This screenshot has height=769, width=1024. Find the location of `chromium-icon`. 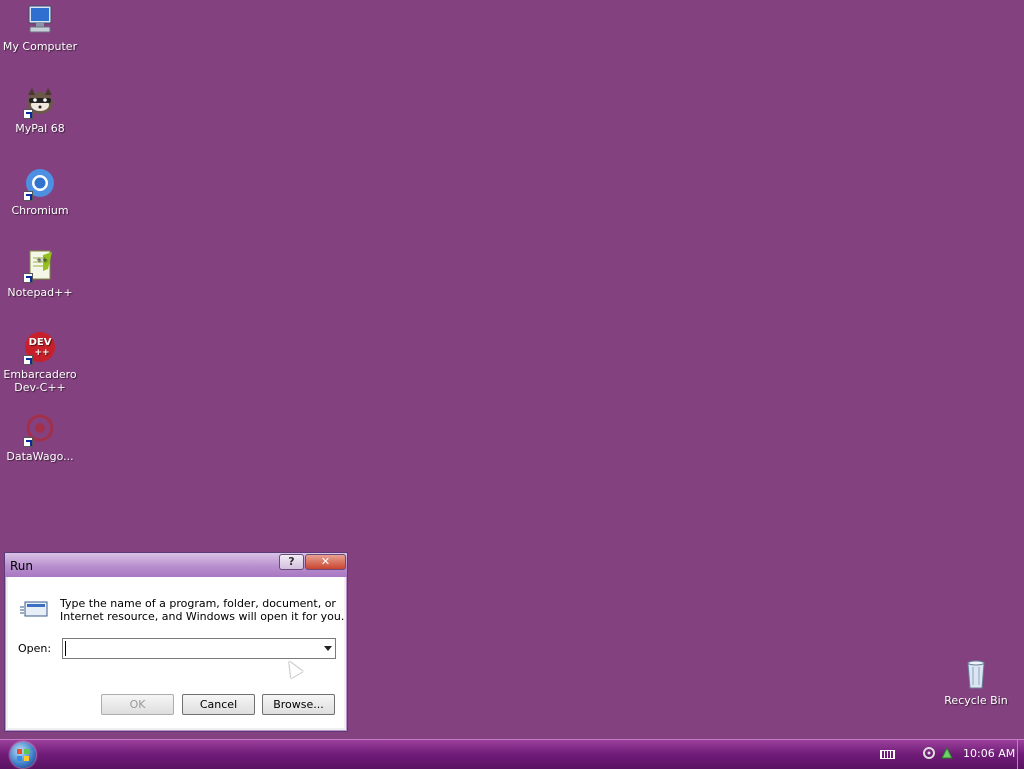

chromium-icon is located at coordinates (40, 184).